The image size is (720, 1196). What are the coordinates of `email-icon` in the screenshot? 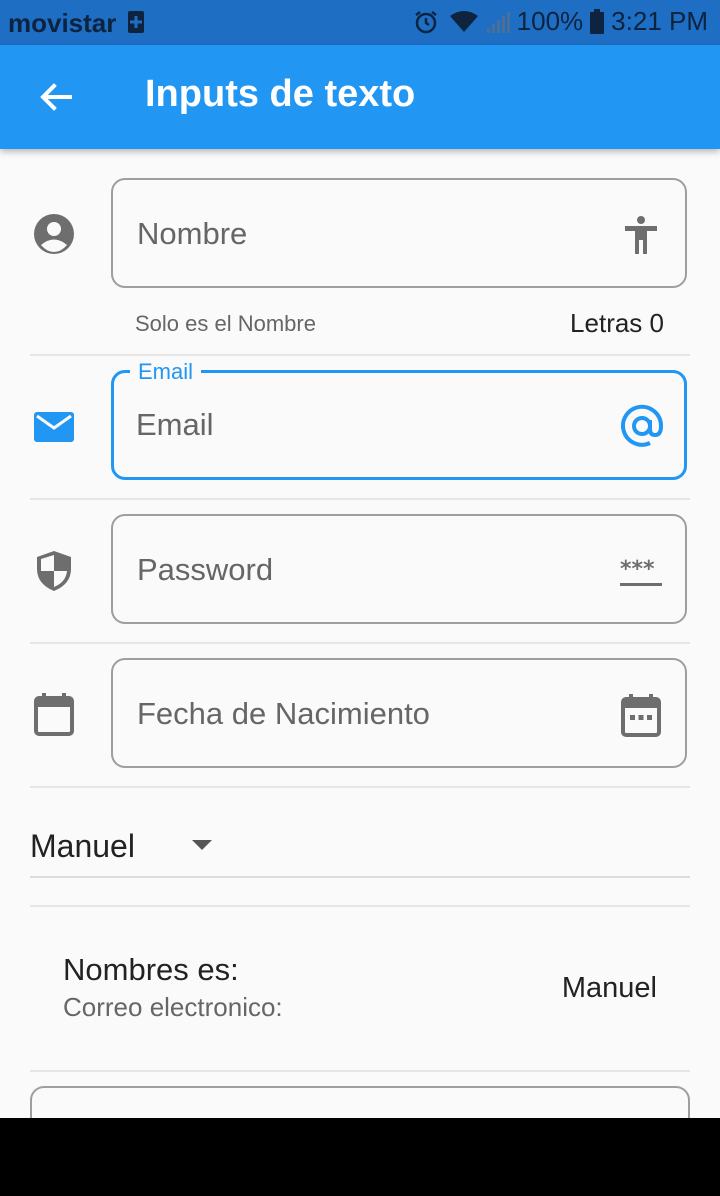 It's located at (54, 427).